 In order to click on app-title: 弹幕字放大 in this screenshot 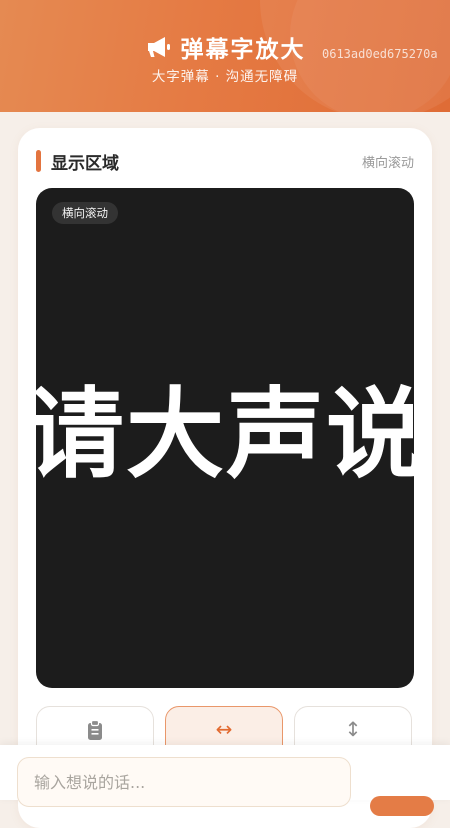, I will do `click(243, 50)`.